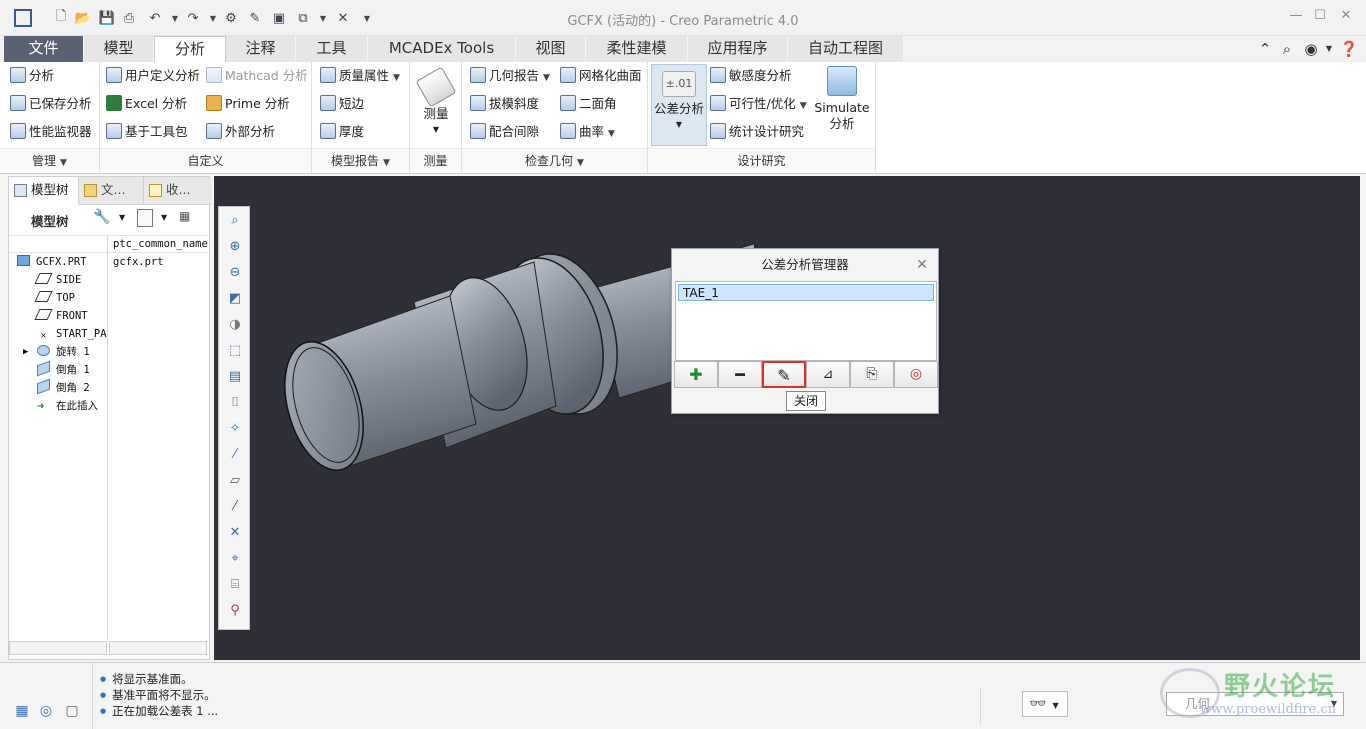 This screenshot has width=1366, height=729. I want to click on tab-file: 文件, so click(44, 49).